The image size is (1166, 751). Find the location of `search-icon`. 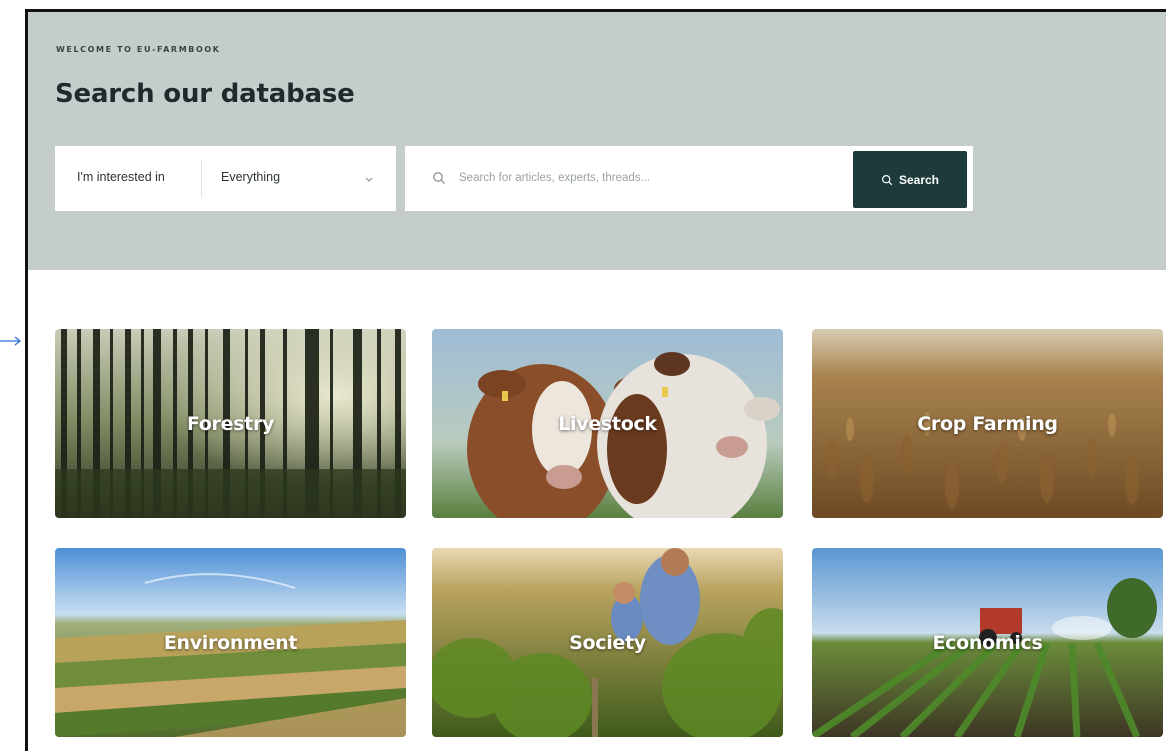

search-icon is located at coordinates (439, 178).